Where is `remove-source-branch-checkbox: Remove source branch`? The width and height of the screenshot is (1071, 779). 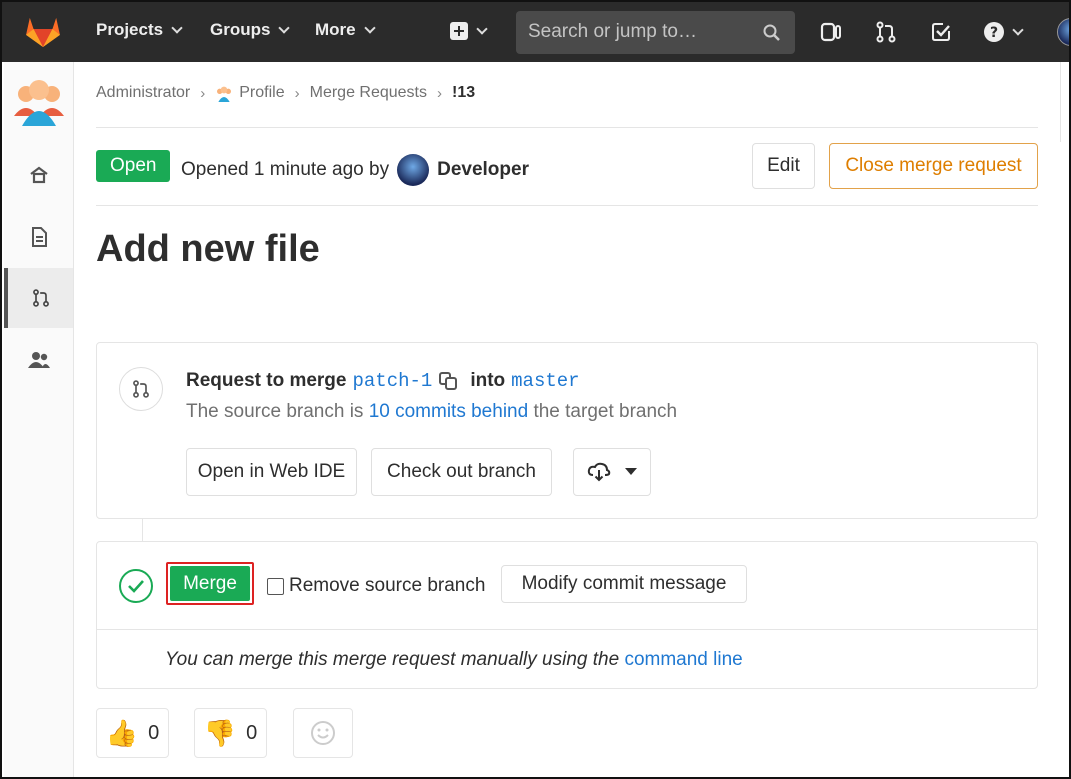 remove-source-branch-checkbox: Remove source branch is located at coordinates (376, 586).